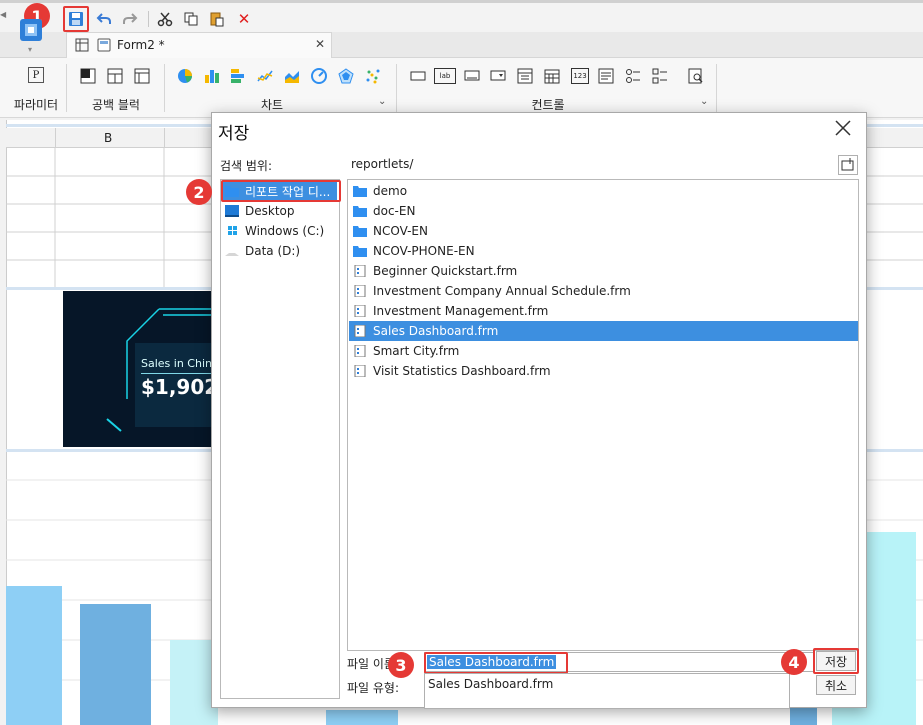 The image size is (923, 725). What do you see at coordinates (36, 105) in the screenshot?
I see `ribbon-group-parameter: 파라미터` at bounding box center [36, 105].